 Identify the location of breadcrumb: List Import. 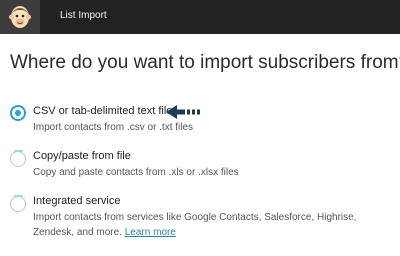
(83, 15).